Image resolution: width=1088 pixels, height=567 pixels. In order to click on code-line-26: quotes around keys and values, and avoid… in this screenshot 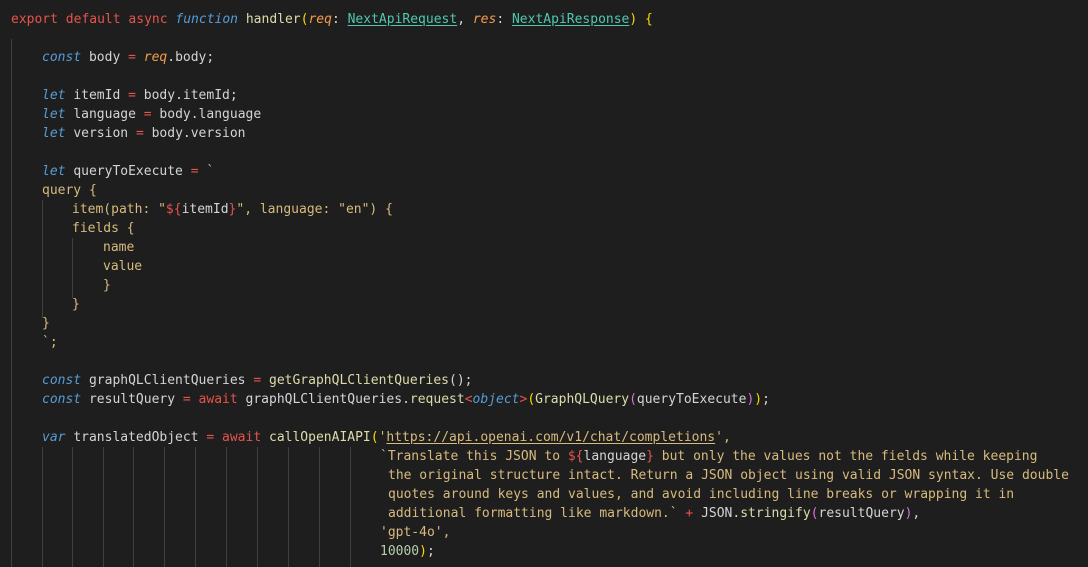, I will do `click(701, 494)`.